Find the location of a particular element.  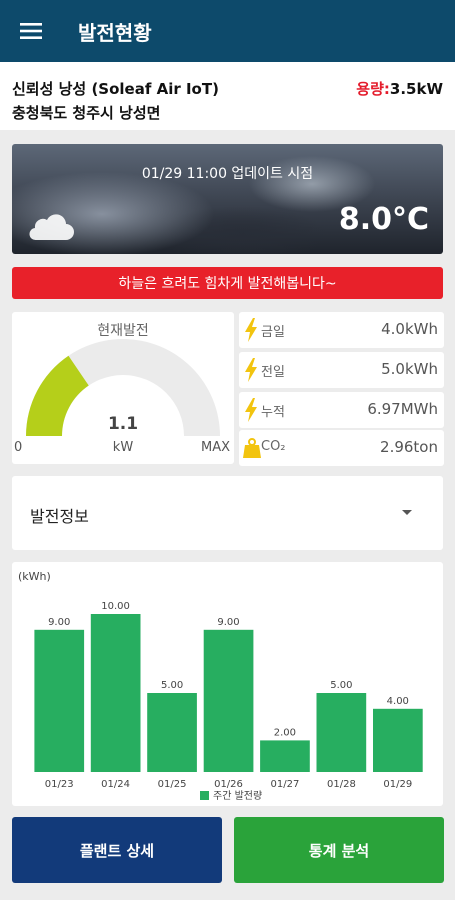

plant-capacity: 용량:3.5kW is located at coordinates (399, 88).